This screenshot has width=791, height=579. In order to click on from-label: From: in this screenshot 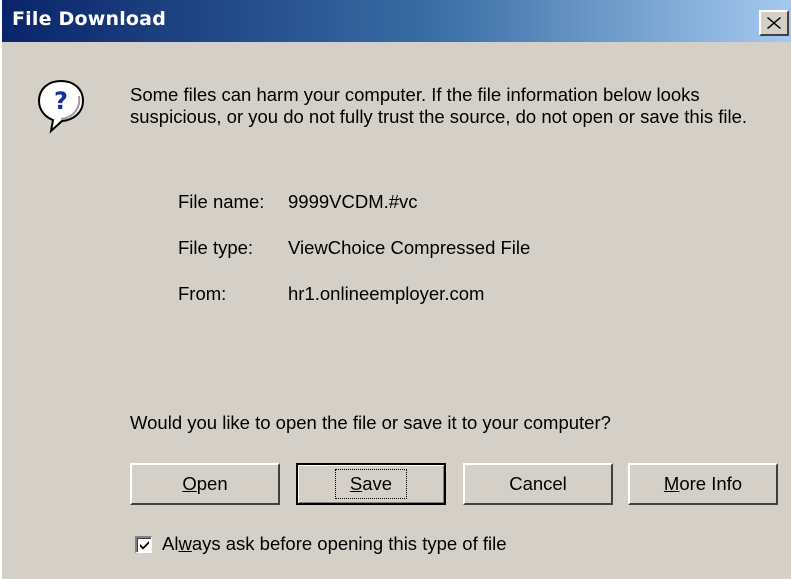, I will do `click(202, 293)`.